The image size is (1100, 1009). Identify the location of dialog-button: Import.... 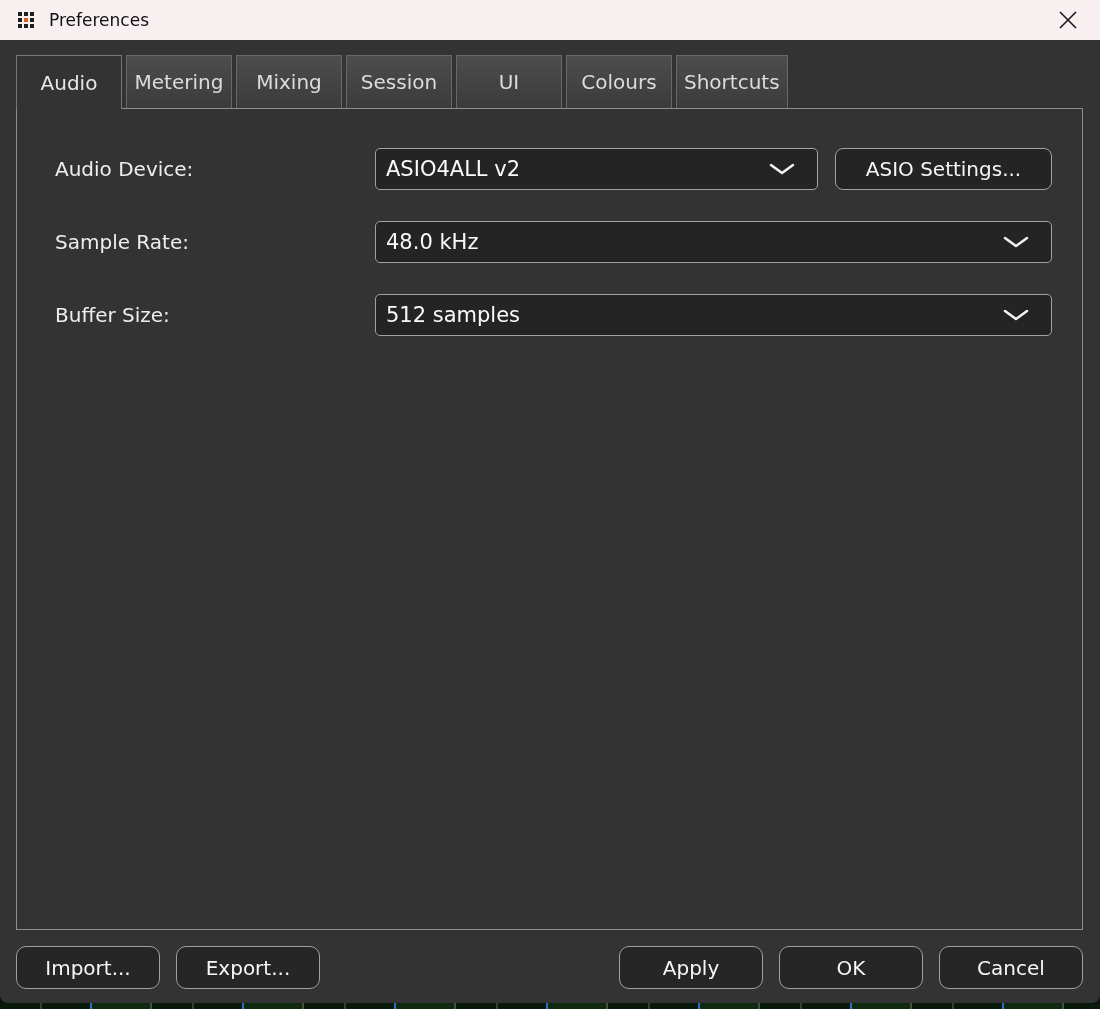
(88, 967).